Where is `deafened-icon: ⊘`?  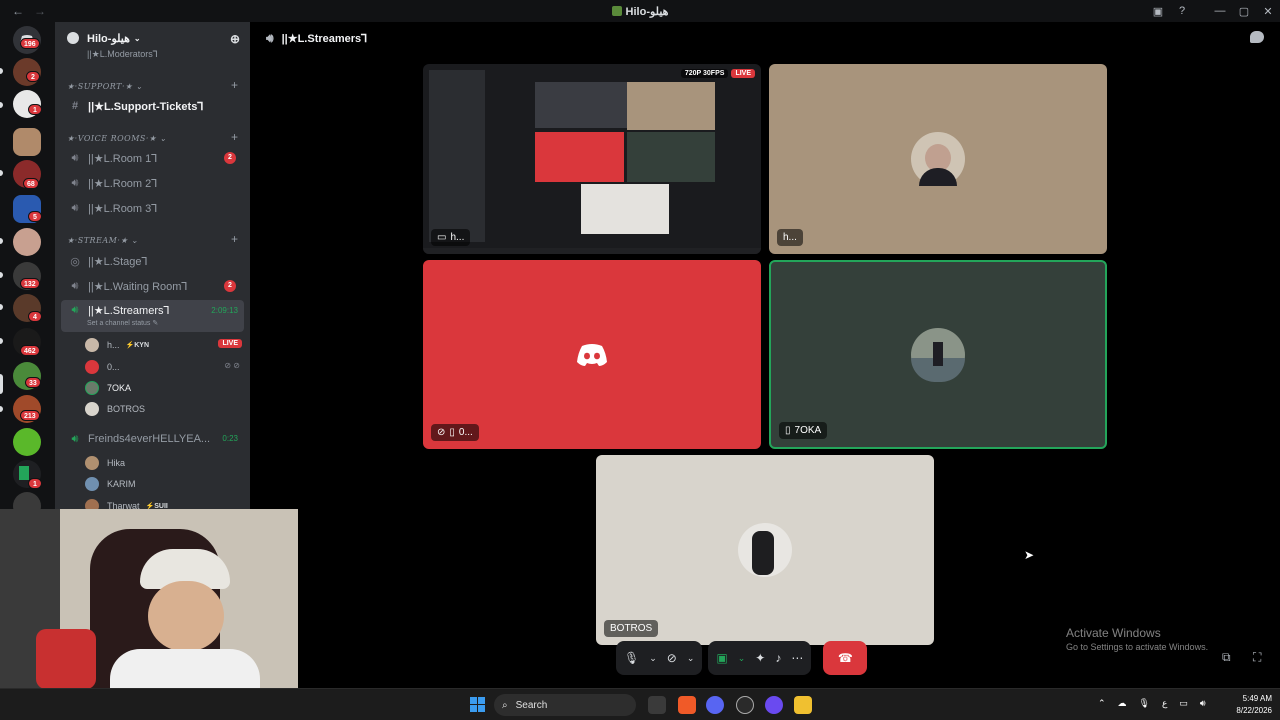
deafened-icon: ⊘ is located at coordinates (441, 432).